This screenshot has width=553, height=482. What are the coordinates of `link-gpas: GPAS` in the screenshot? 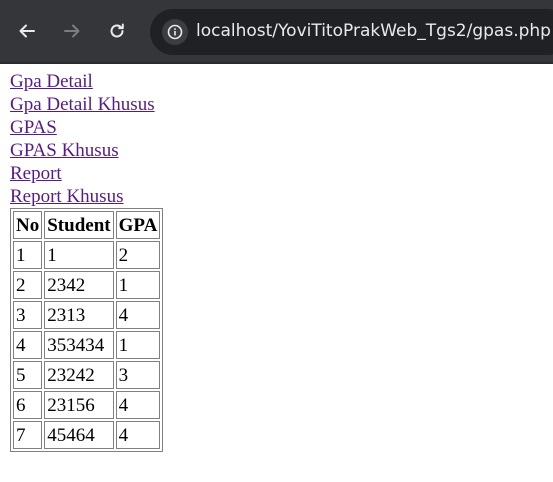 It's located at (86, 127).